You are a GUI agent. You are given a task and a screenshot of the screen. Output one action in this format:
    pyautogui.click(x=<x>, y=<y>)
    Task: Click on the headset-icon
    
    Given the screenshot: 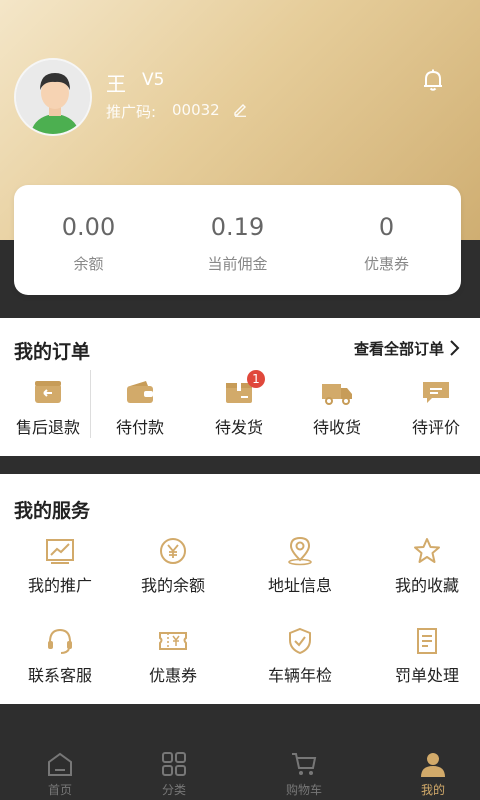 What is the action you would take?
    pyautogui.click(x=60, y=641)
    